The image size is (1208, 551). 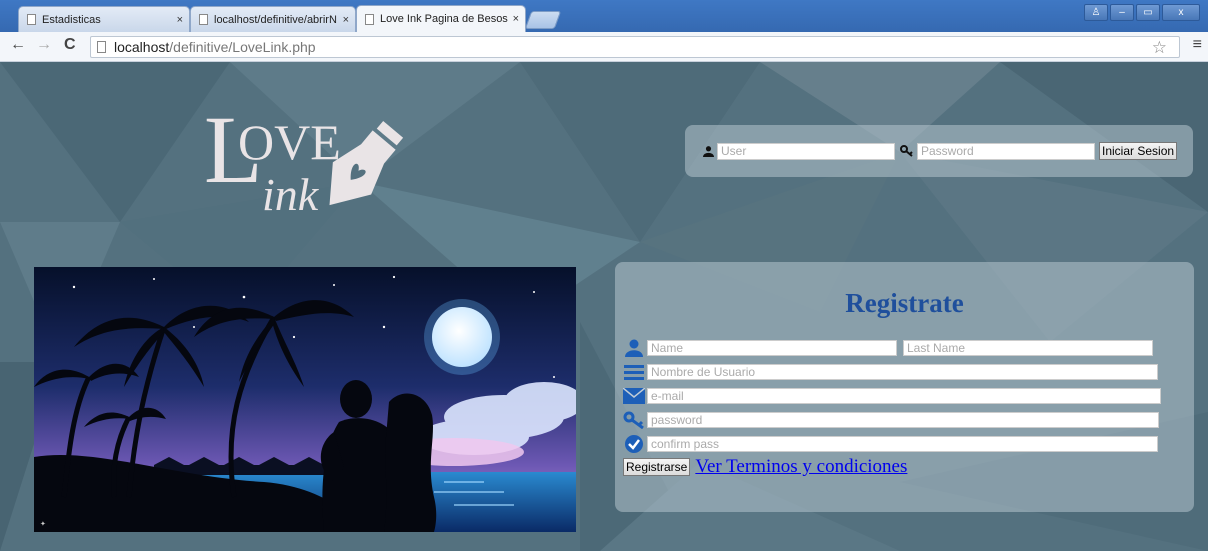 What do you see at coordinates (1122, 12) in the screenshot?
I see `minimize-button: –` at bounding box center [1122, 12].